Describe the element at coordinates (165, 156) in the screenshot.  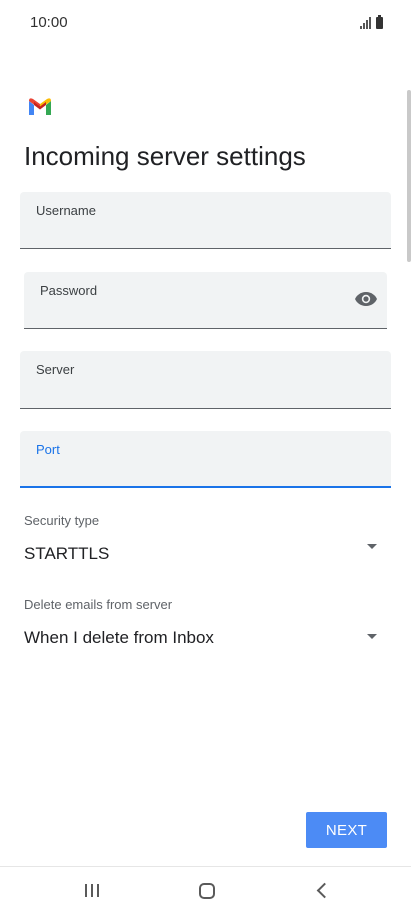
I see `page-title: Incoming server settings` at that location.